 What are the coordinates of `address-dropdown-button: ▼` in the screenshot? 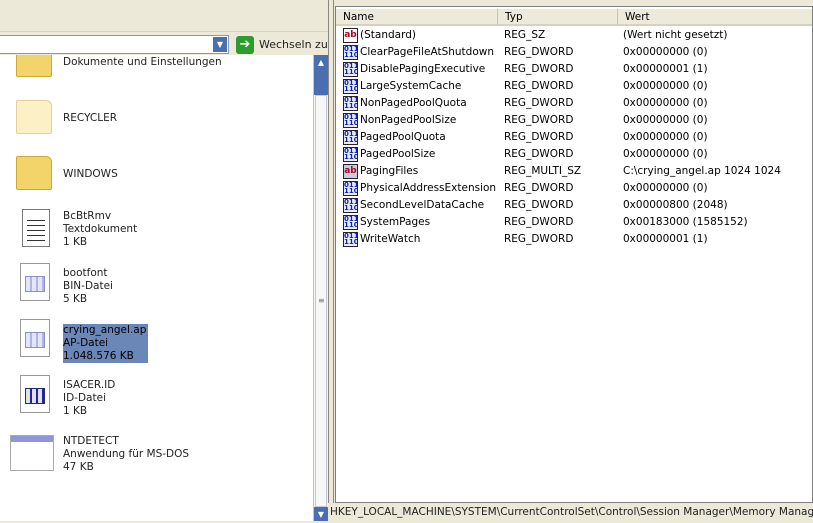 It's located at (220, 44).